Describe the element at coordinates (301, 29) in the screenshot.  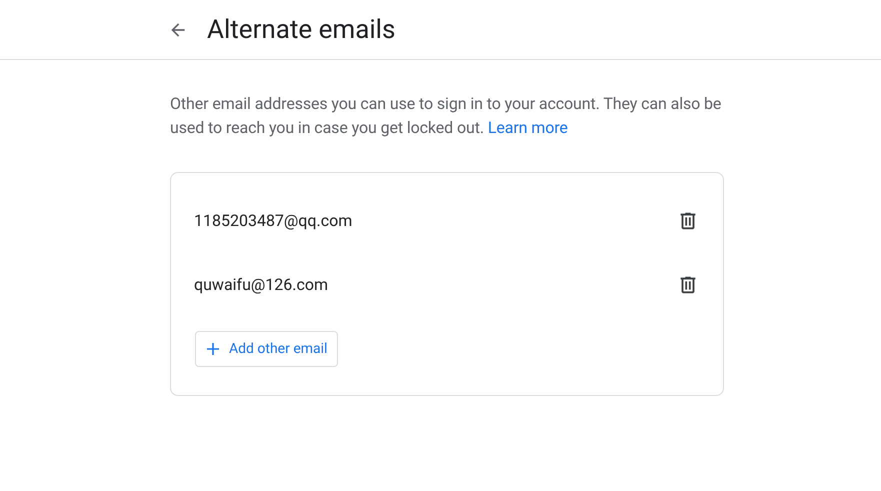
I see `page-title: Alternate emails` at that location.